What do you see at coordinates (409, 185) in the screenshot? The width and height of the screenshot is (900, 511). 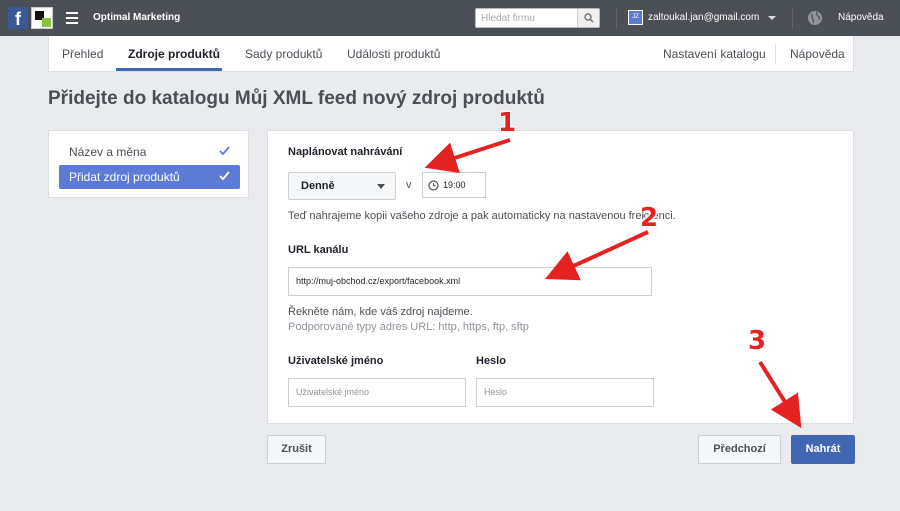 I see `at-label: v` at bounding box center [409, 185].